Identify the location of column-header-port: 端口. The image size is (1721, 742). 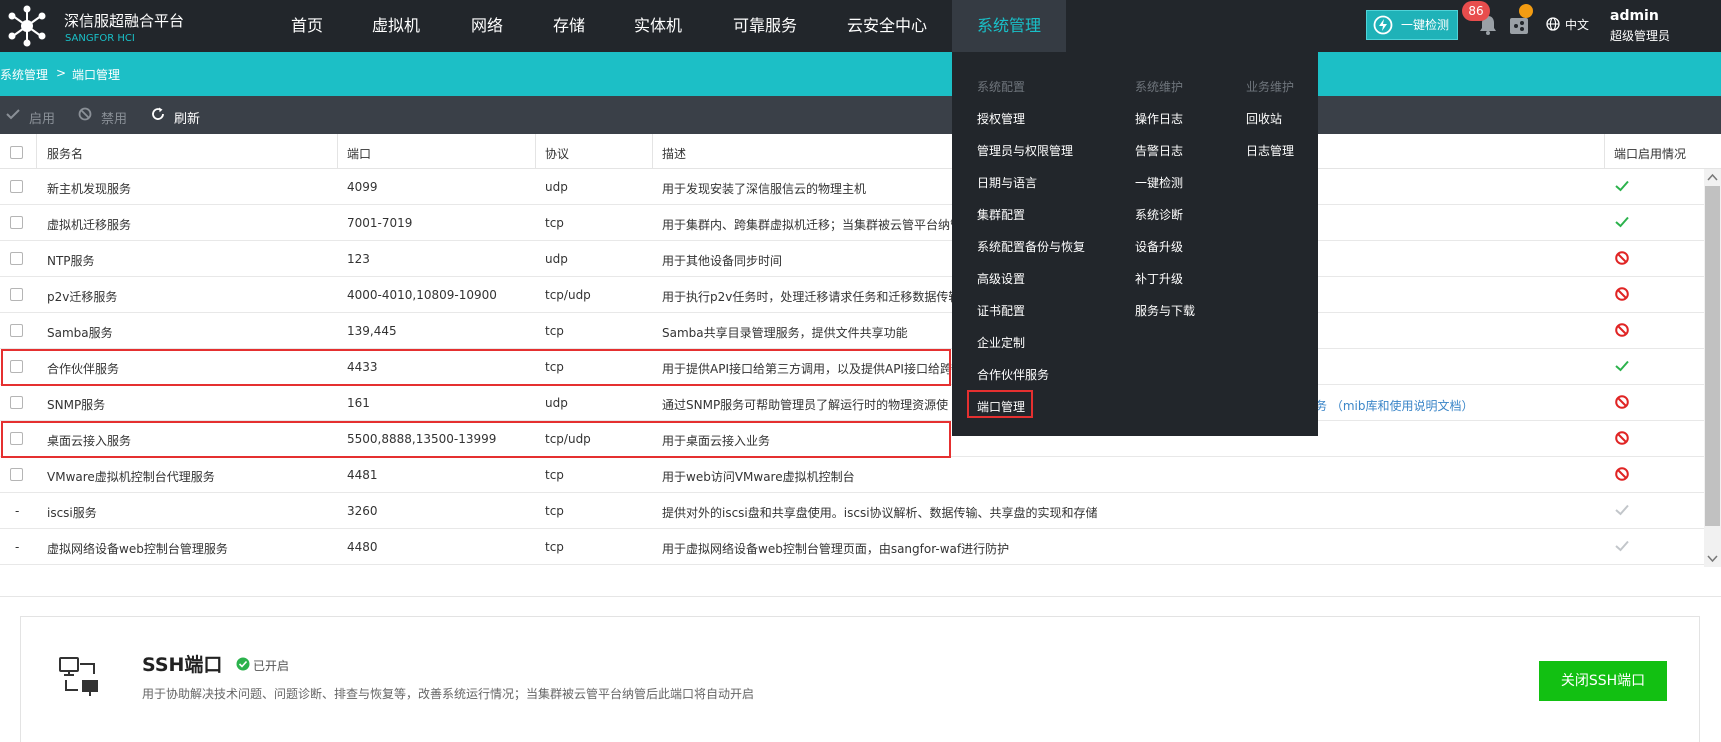
(359, 153).